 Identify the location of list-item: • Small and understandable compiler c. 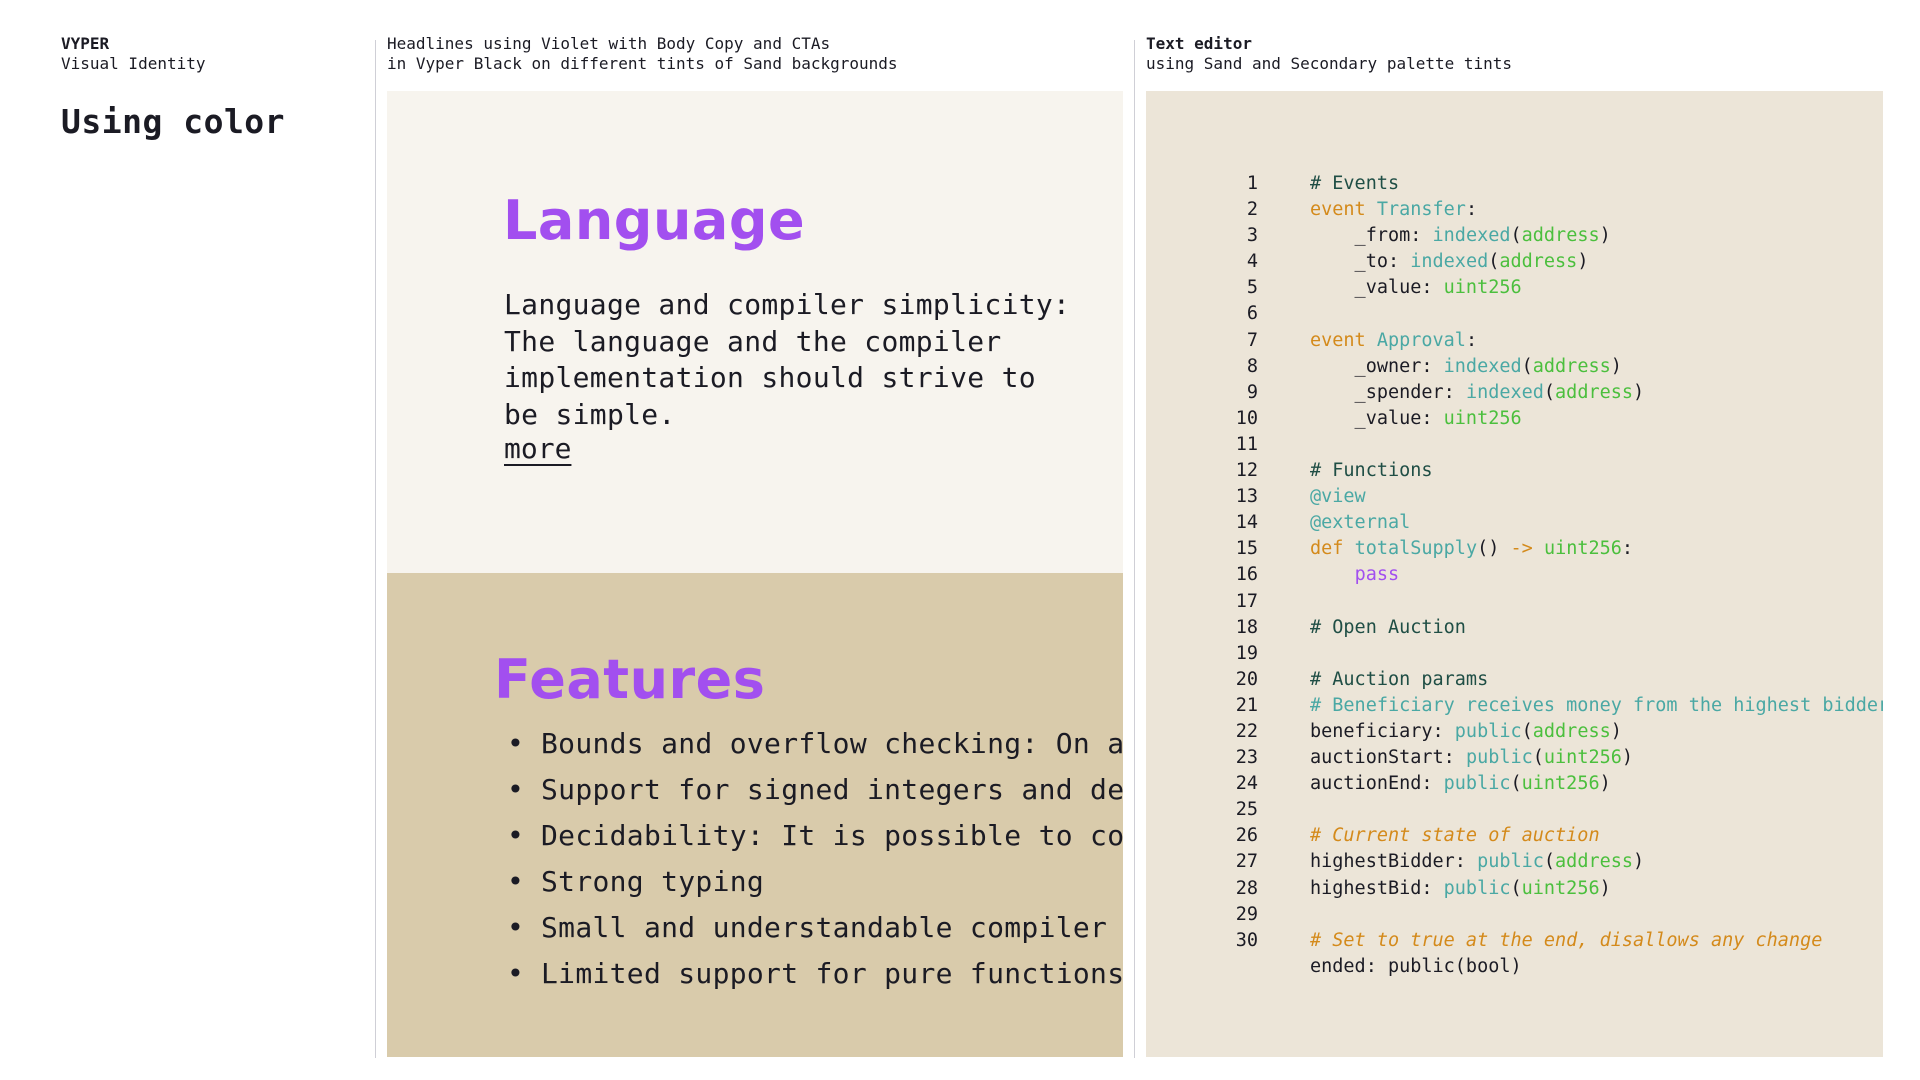
(815, 928).